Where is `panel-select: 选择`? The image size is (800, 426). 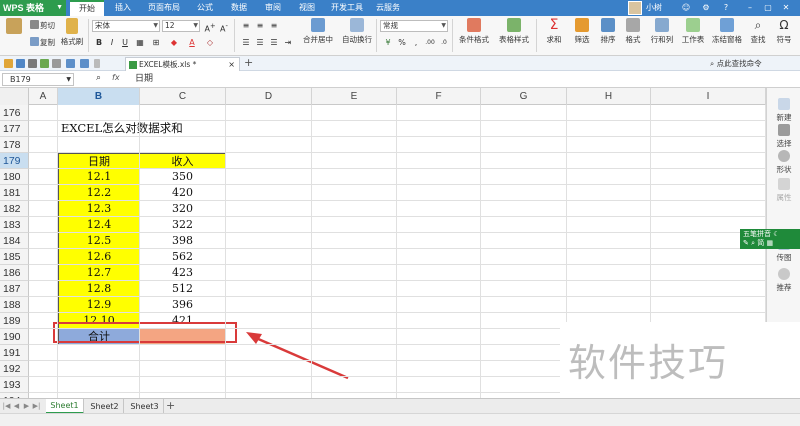
panel-select: 选择 is located at coordinates (783, 136).